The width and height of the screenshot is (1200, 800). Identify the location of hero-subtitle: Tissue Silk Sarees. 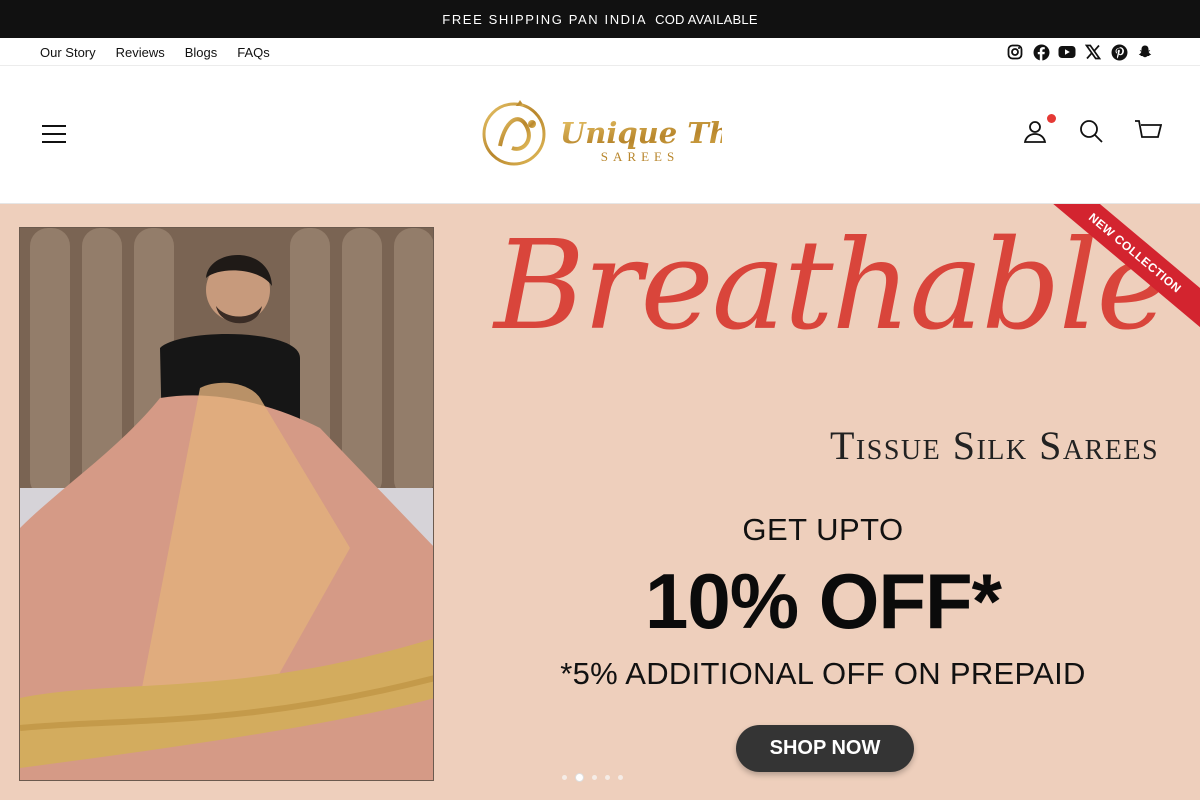
(995, 445).